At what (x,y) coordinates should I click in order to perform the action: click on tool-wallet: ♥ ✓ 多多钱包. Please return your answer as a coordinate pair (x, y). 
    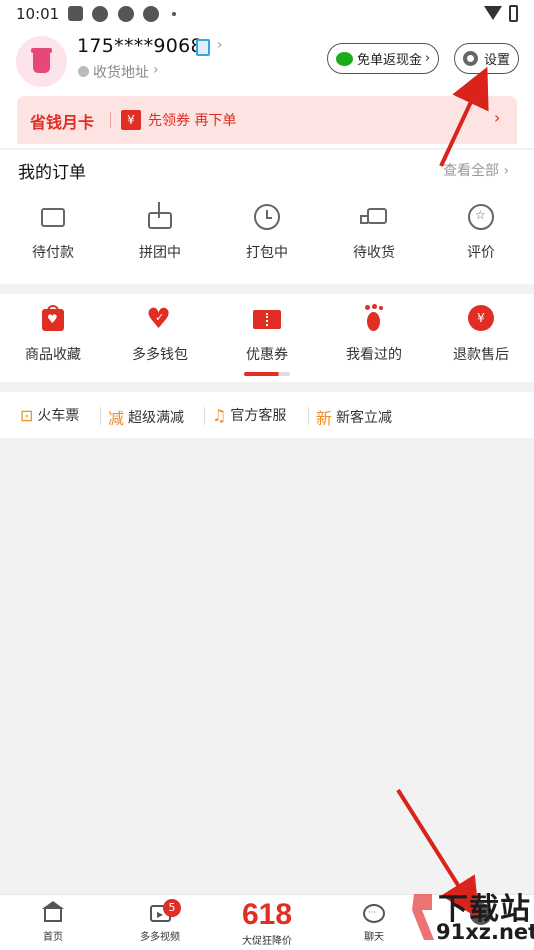
    Looking at the image, I should click on (160, 334).